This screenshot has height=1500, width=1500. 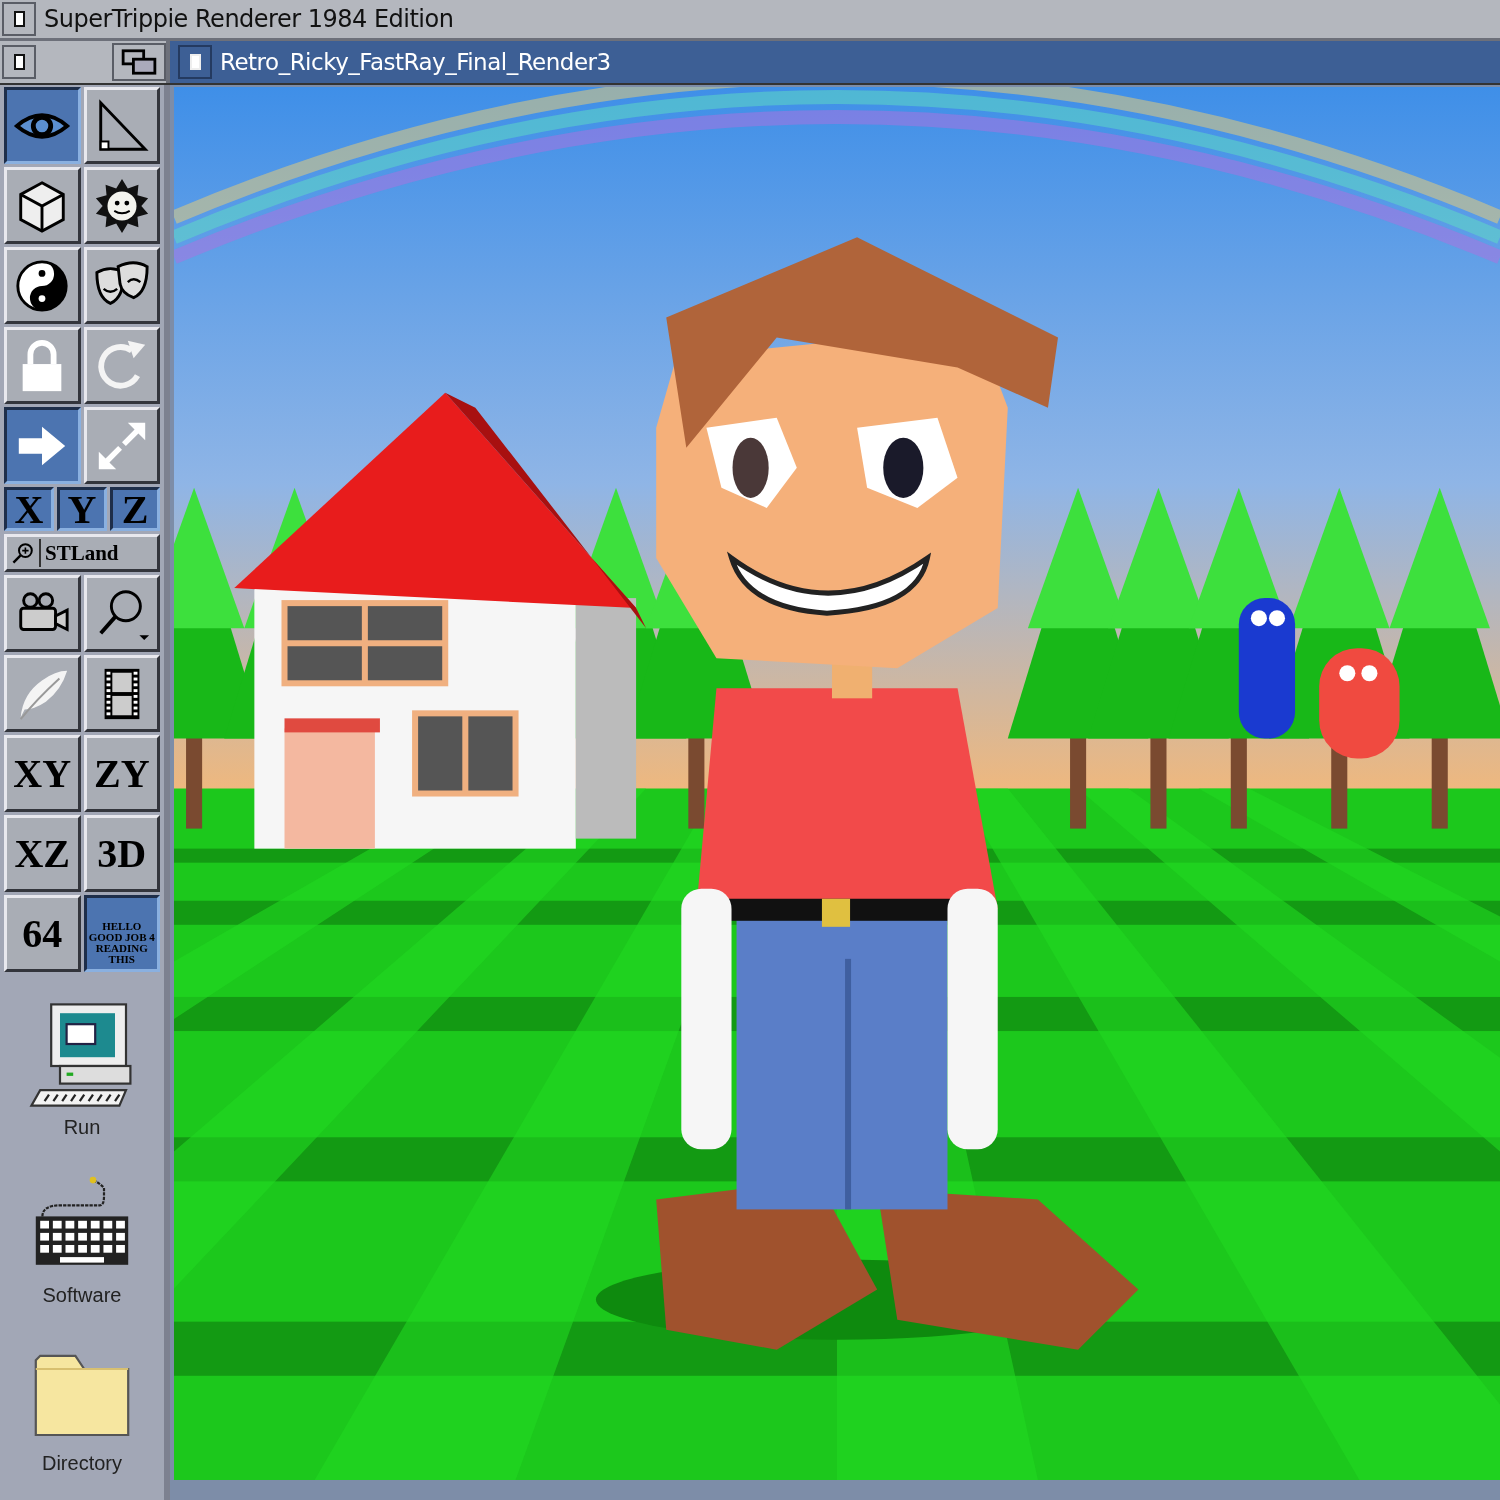 What do you see at coordinates (42, 933) in the screenshot?
I see `view-button: 64` at bounding box center [42, 933].